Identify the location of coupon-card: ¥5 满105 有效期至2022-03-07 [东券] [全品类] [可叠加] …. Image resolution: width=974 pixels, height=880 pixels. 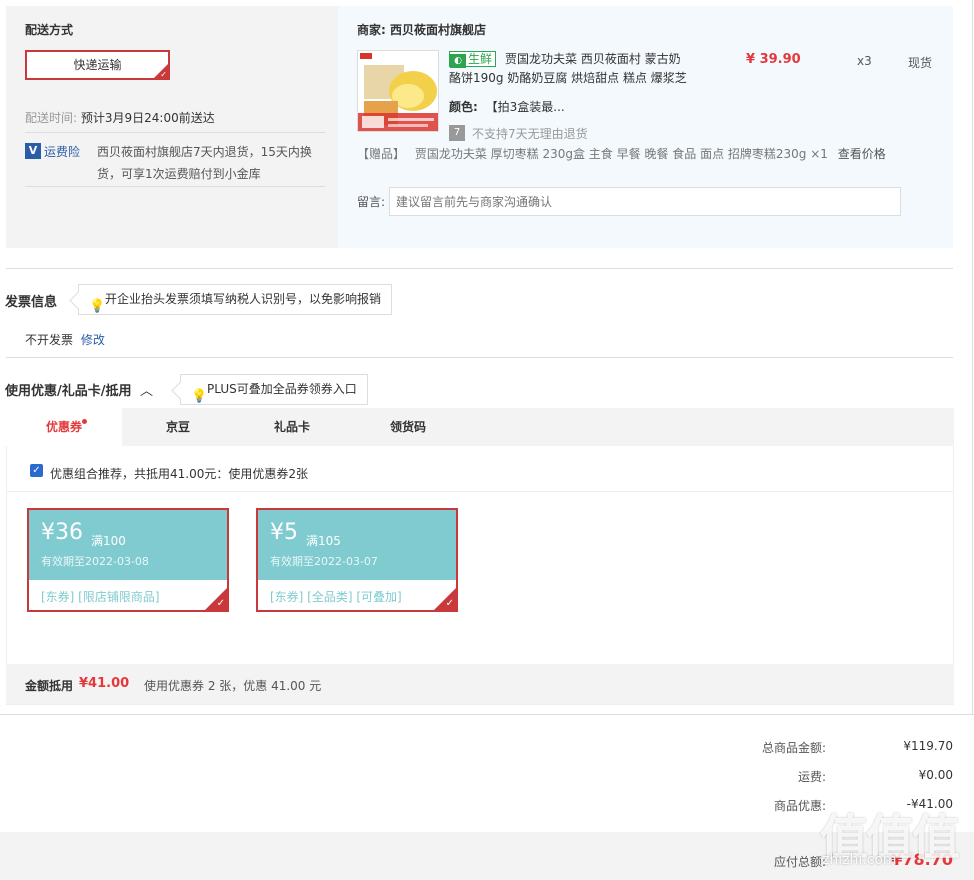
(357, 560).